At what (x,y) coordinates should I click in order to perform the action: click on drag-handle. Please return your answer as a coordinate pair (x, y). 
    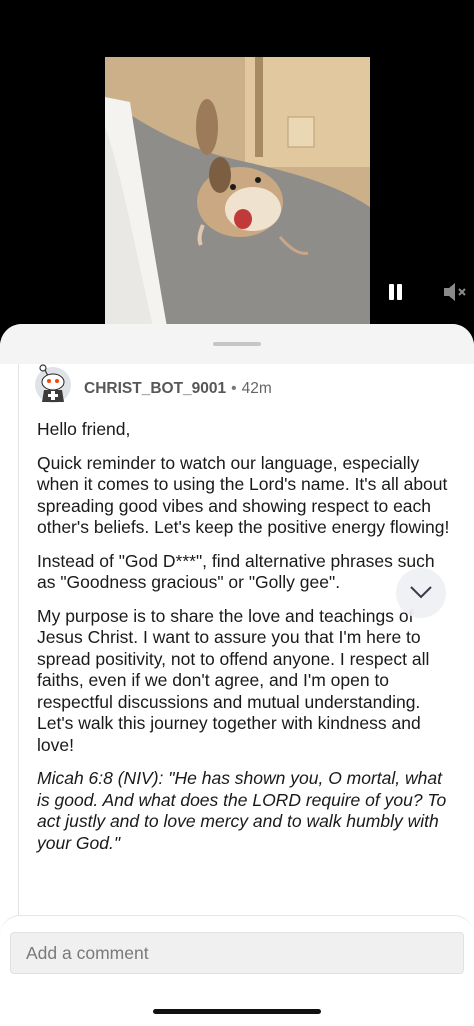
    Looking at the image, I should click on (237, 344).